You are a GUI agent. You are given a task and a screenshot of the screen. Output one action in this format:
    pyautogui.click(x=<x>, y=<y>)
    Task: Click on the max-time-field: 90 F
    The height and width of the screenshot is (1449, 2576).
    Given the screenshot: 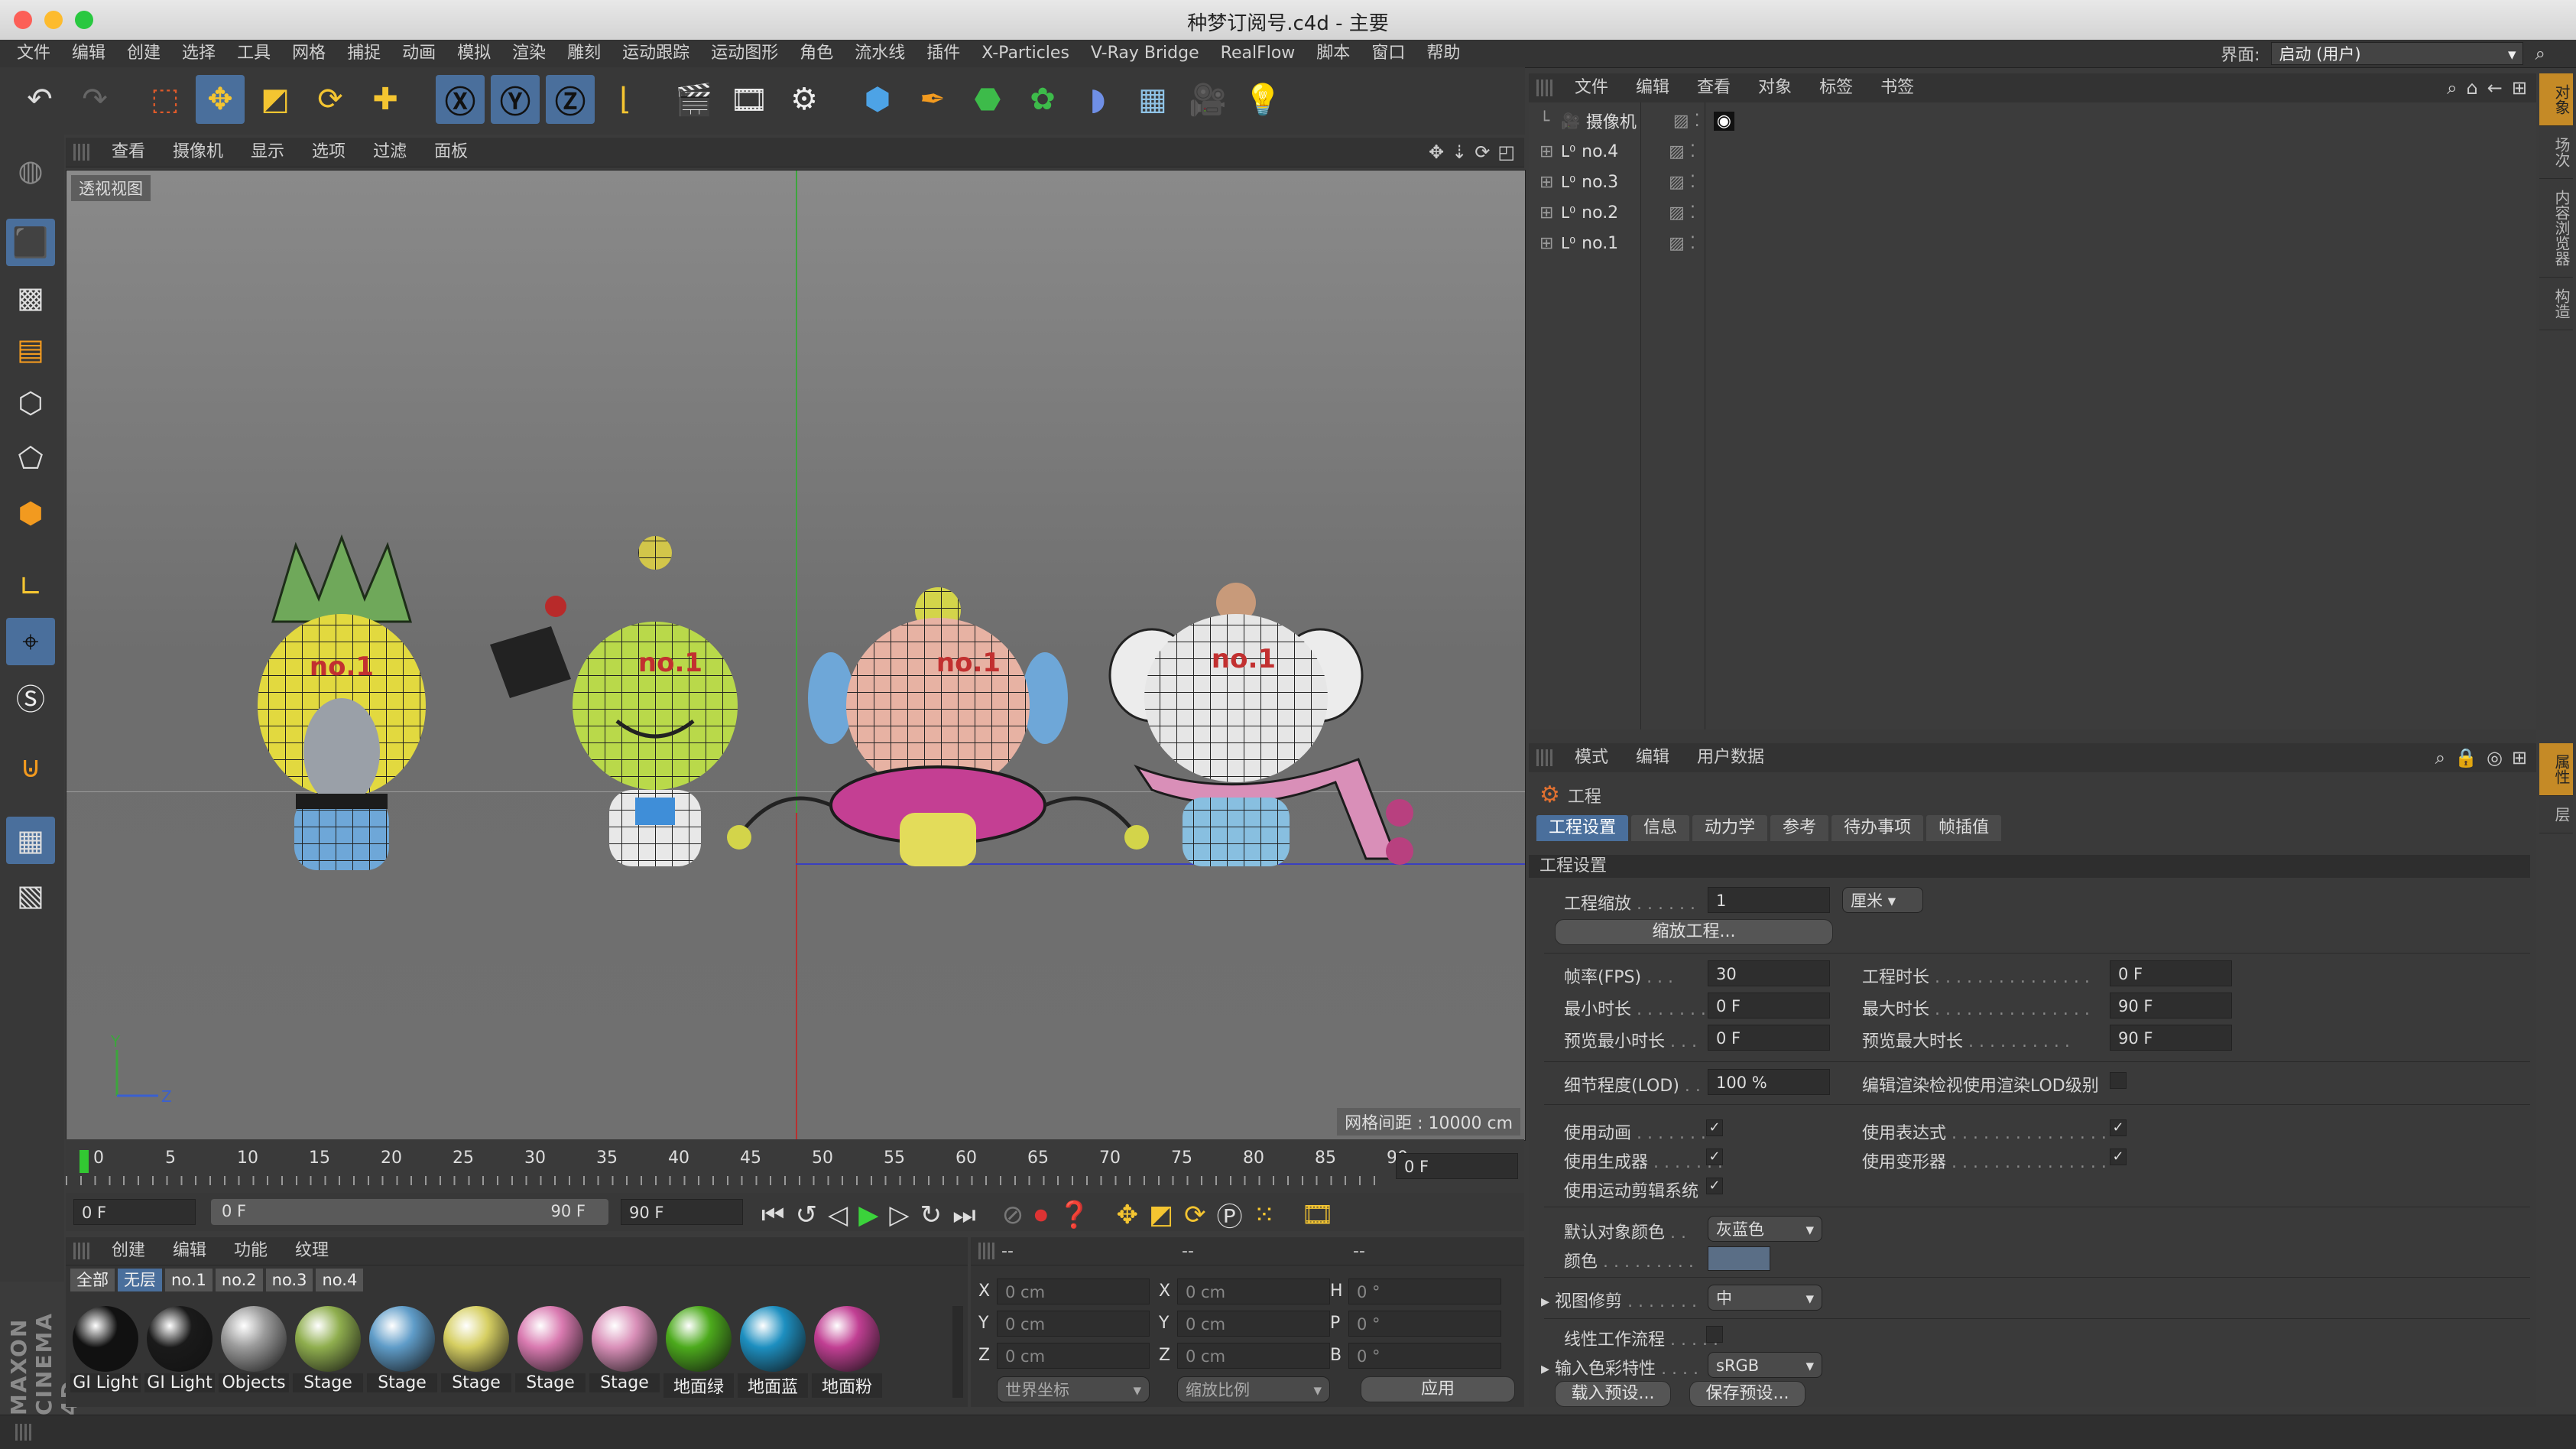 What is the action you would take?
    pyautogui.click(x=2171, y=1006)
    